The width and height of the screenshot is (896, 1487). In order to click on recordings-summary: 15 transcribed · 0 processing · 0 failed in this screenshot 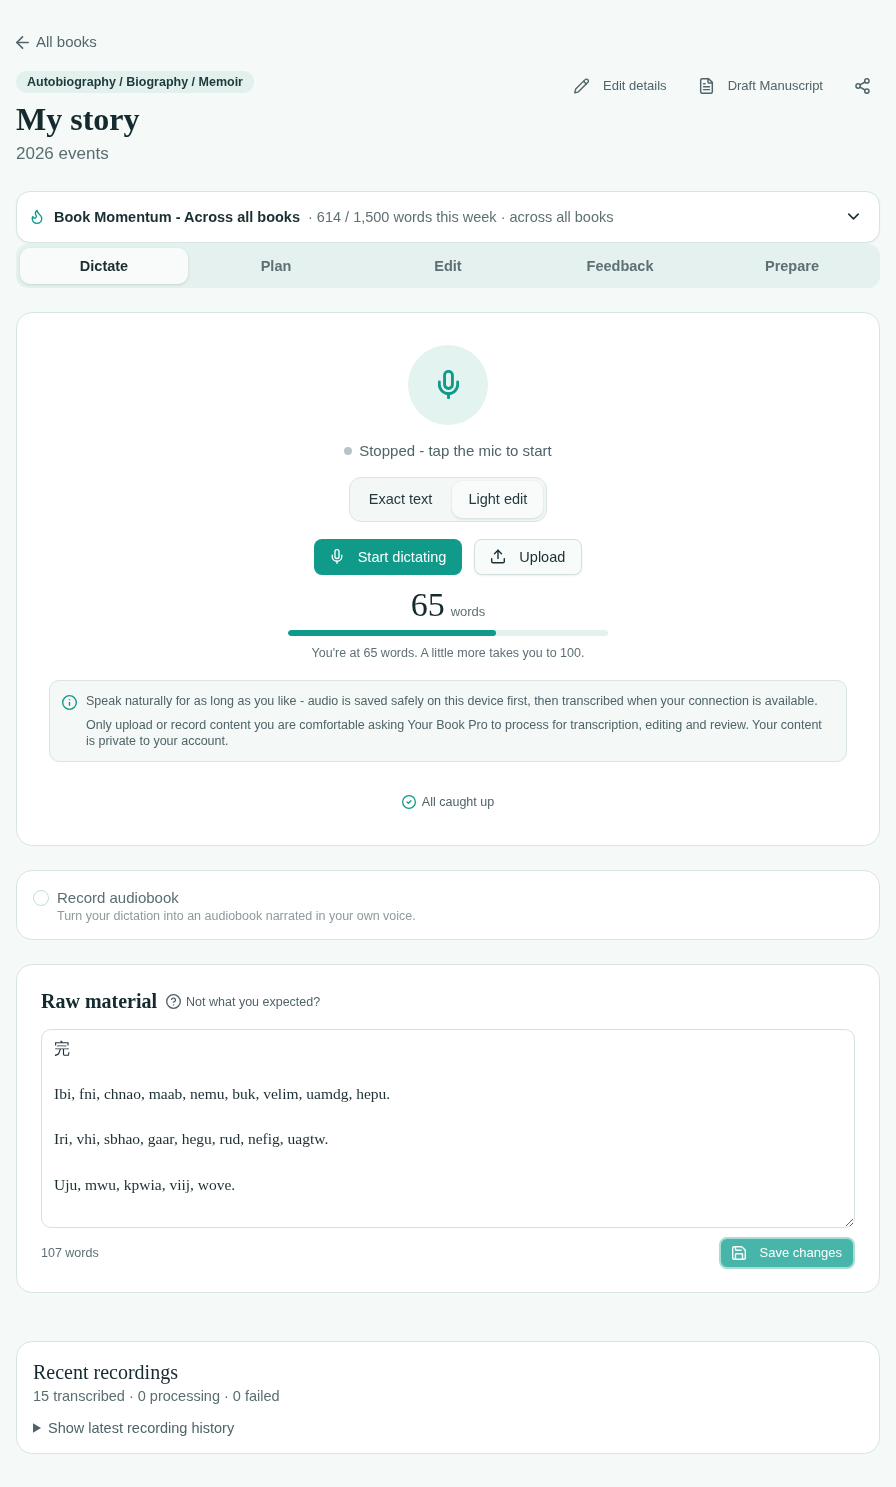, I will do `click(157, 1396)`.